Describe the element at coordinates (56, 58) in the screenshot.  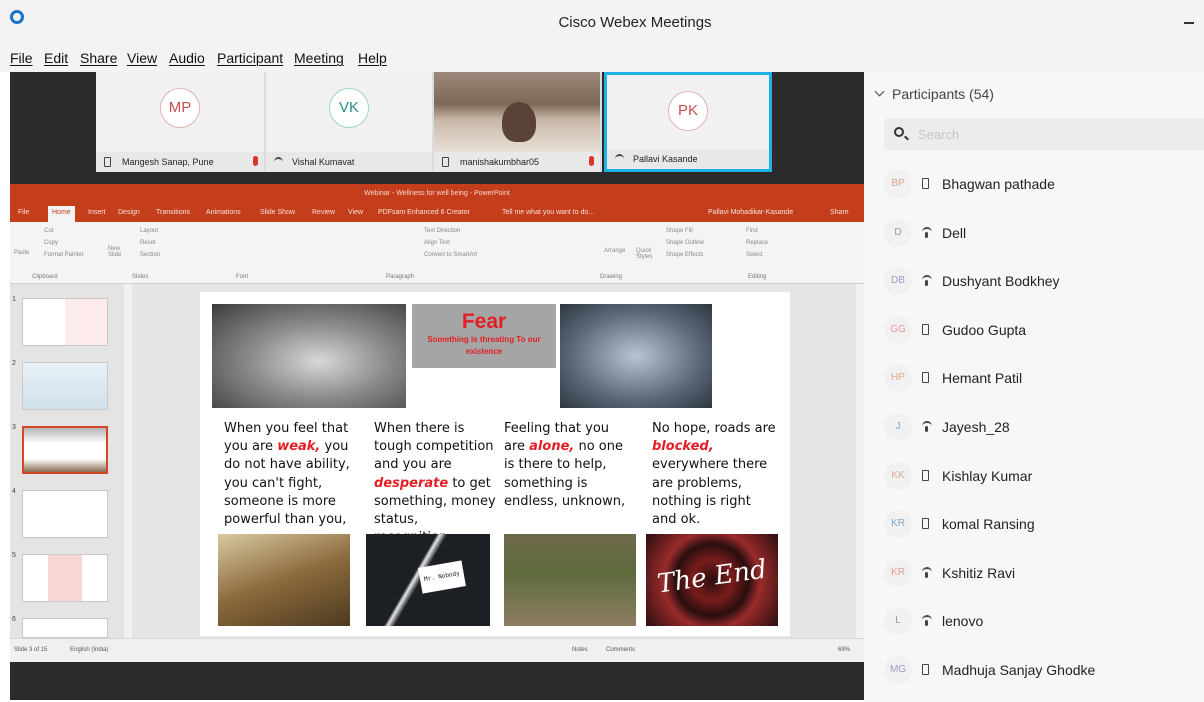
I see `menu-edit: Edit` at that location.